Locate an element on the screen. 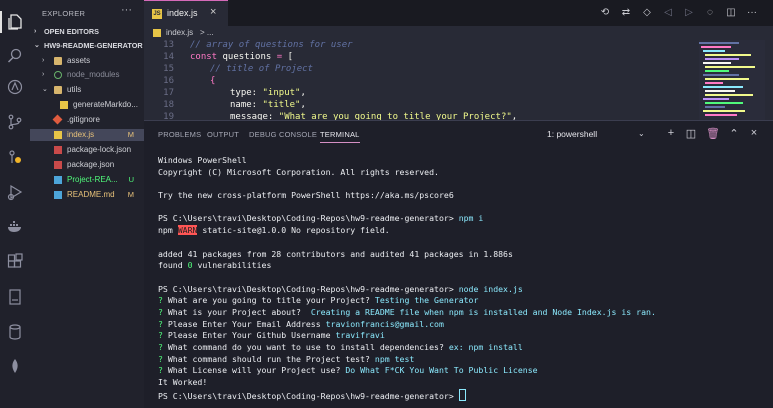 Image resolution: width=773 pixels, height=408 pixels. tab-index-js: JS index.js × is located at coordinates (186, 13).